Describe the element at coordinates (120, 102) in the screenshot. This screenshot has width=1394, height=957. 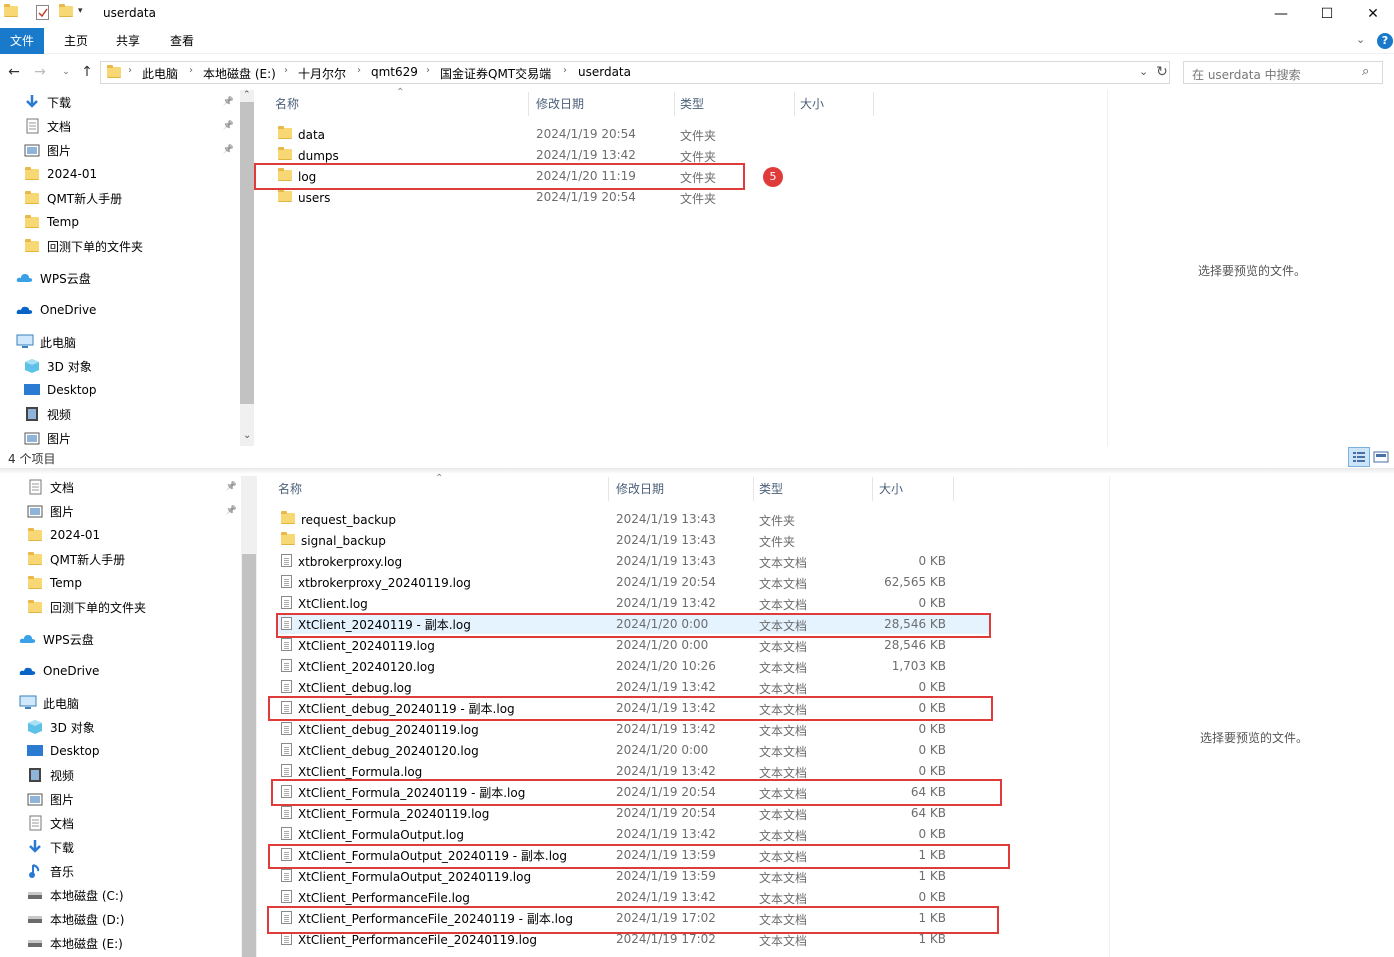
I see `nav-item: 下载 📌` at that location.